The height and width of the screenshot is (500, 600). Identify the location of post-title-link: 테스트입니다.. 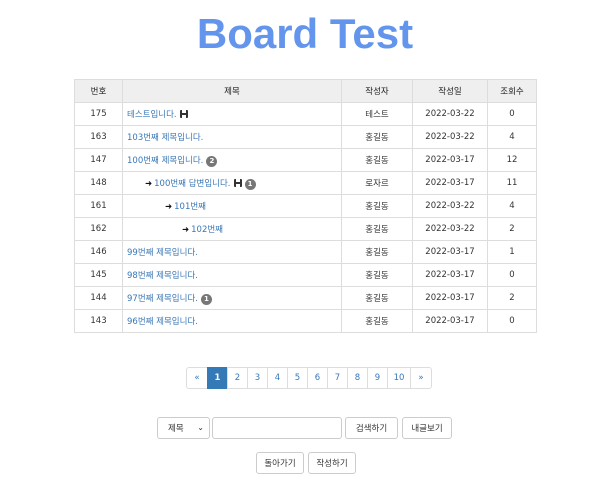
(152, 115).